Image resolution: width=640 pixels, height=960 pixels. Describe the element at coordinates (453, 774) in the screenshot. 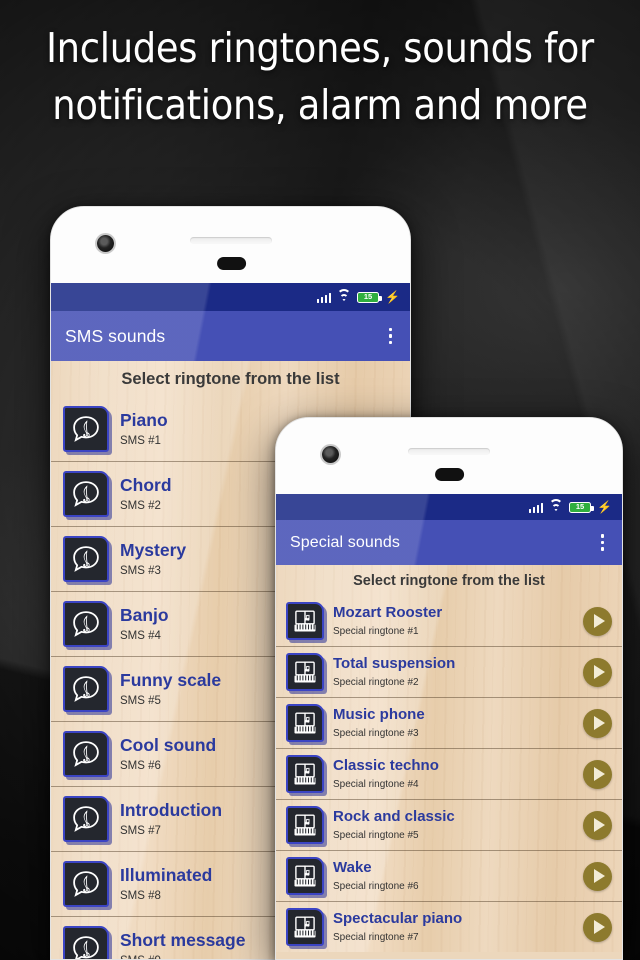

I see `list-item-texts: Classic techno Special ringtone #4` at that location.